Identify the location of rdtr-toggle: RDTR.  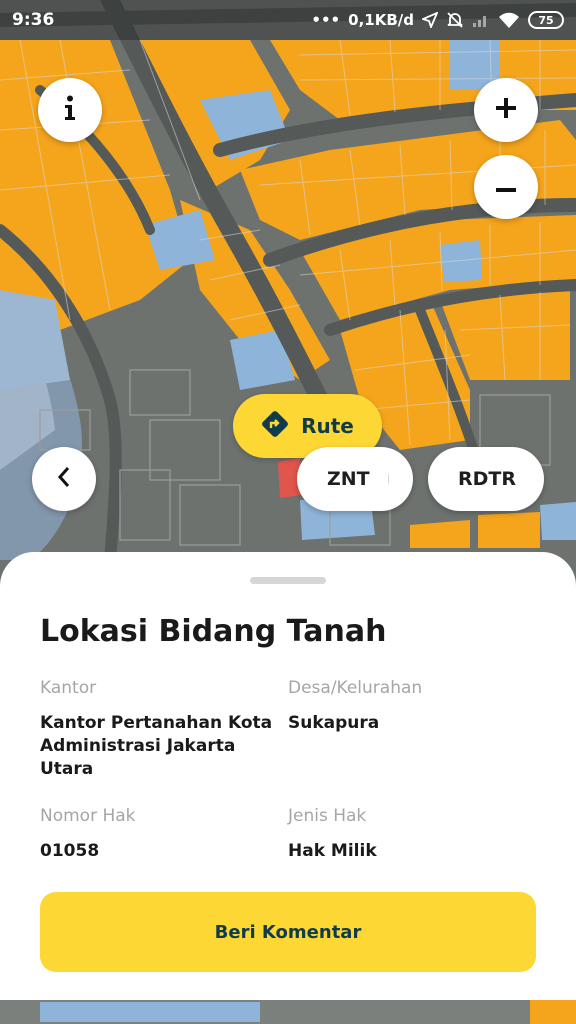
(486, 479).